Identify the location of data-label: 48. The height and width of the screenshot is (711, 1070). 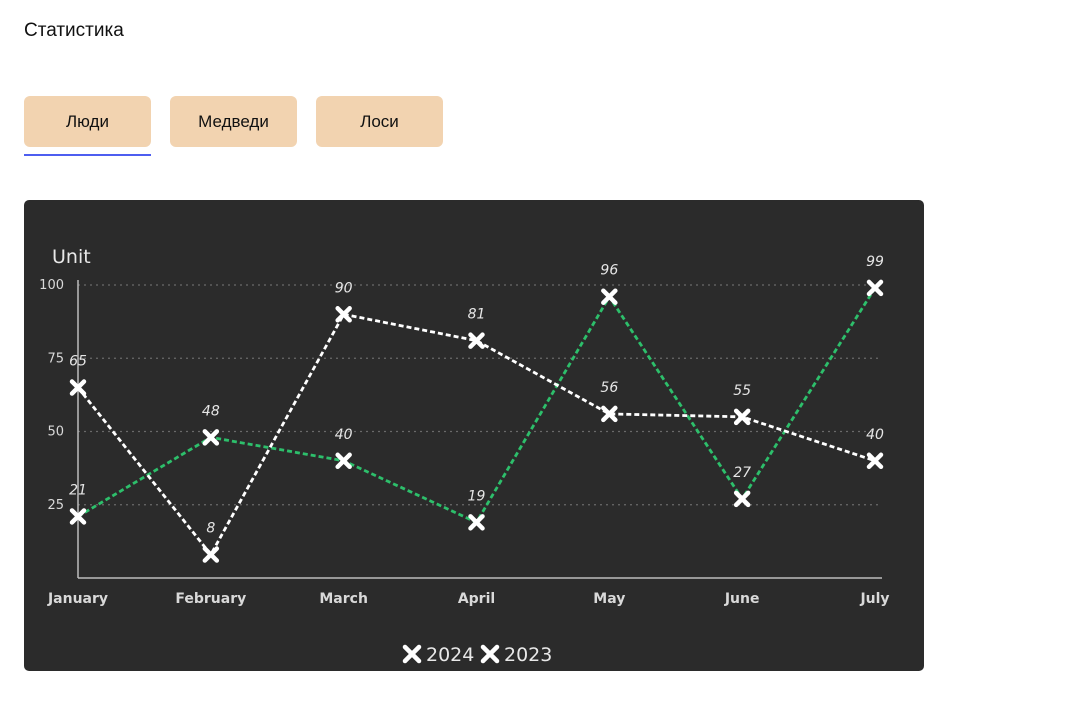
(211, 411).